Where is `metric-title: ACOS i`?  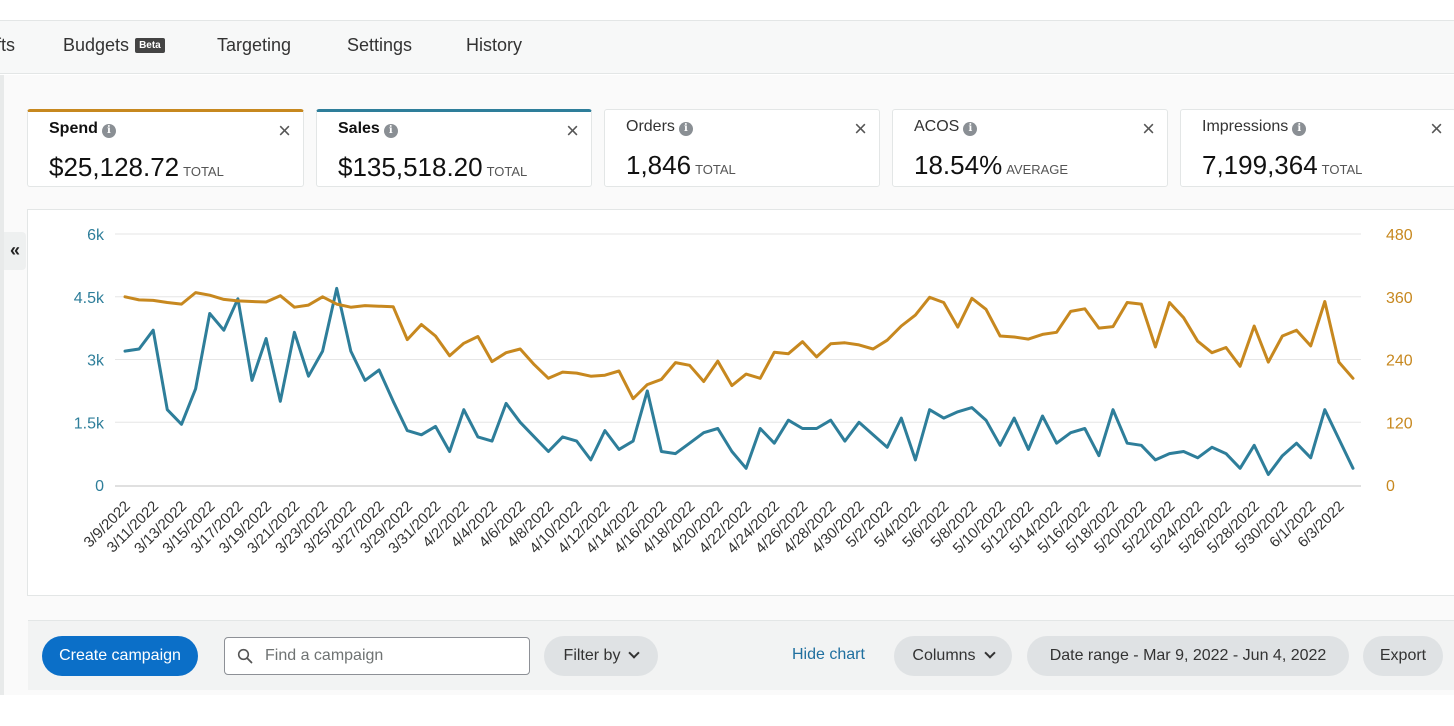
metric-title: ACOS i is located at coordinates (946, 127).